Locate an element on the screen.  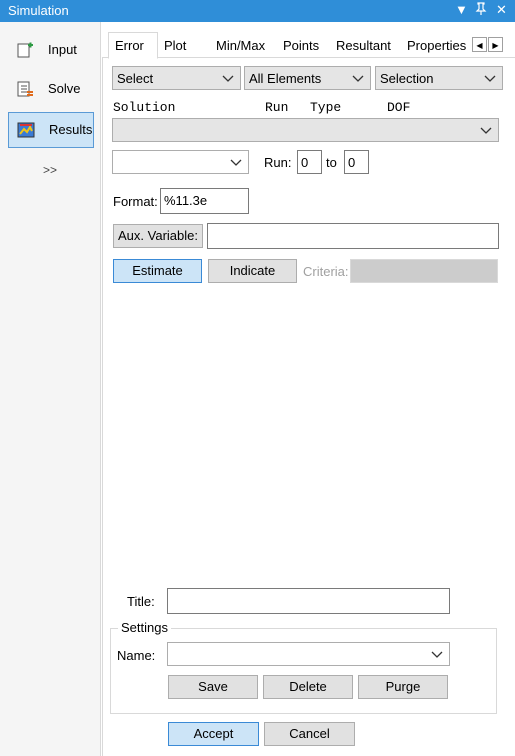
nav-solve-button: Solve is located at coordinates (51, 90).